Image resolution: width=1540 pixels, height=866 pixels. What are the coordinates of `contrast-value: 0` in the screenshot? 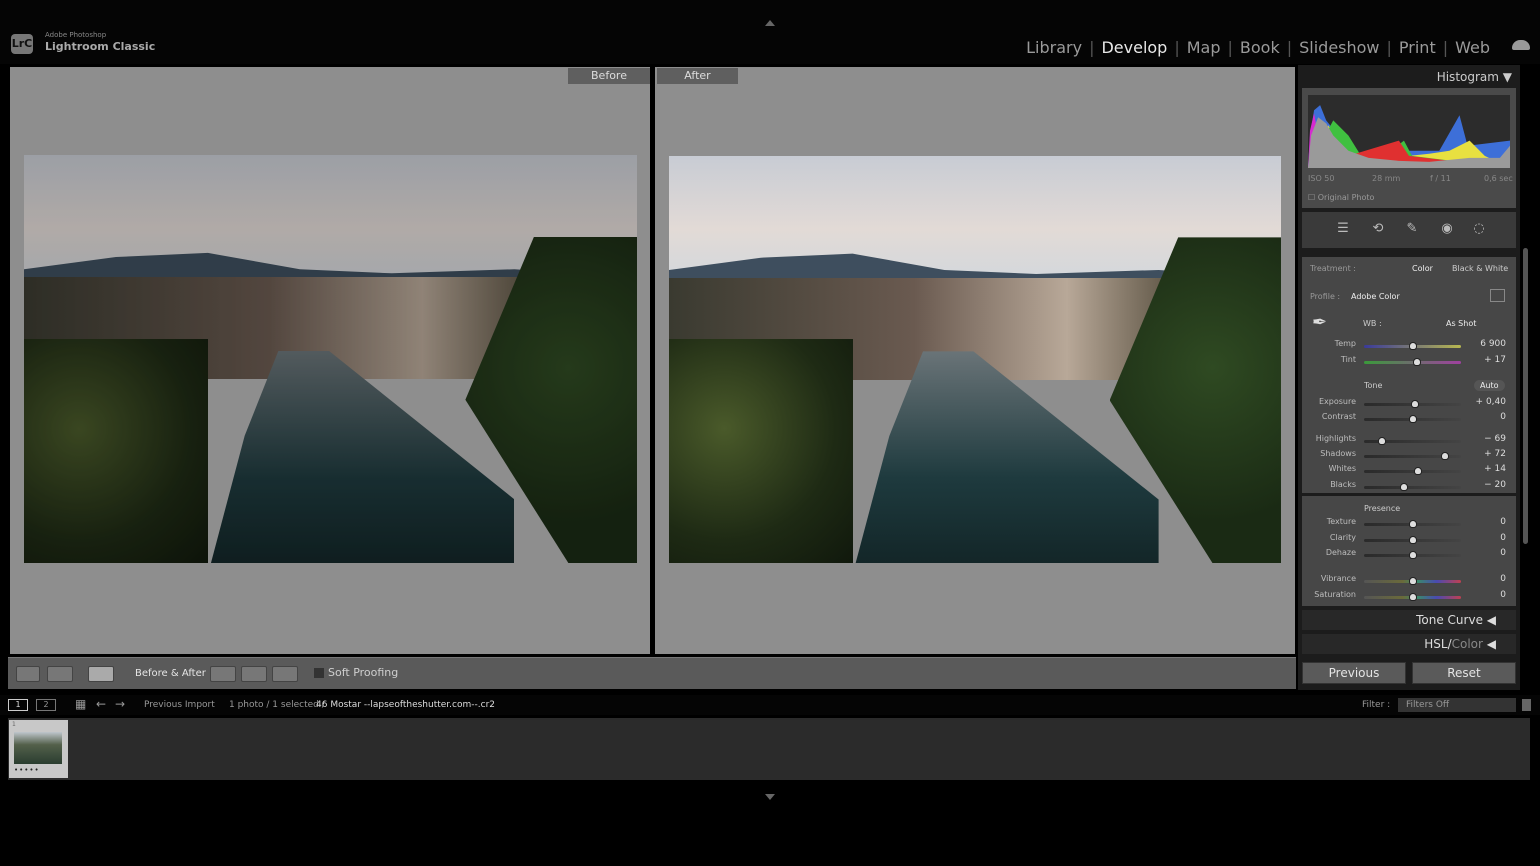 It's located at (1486, 417).